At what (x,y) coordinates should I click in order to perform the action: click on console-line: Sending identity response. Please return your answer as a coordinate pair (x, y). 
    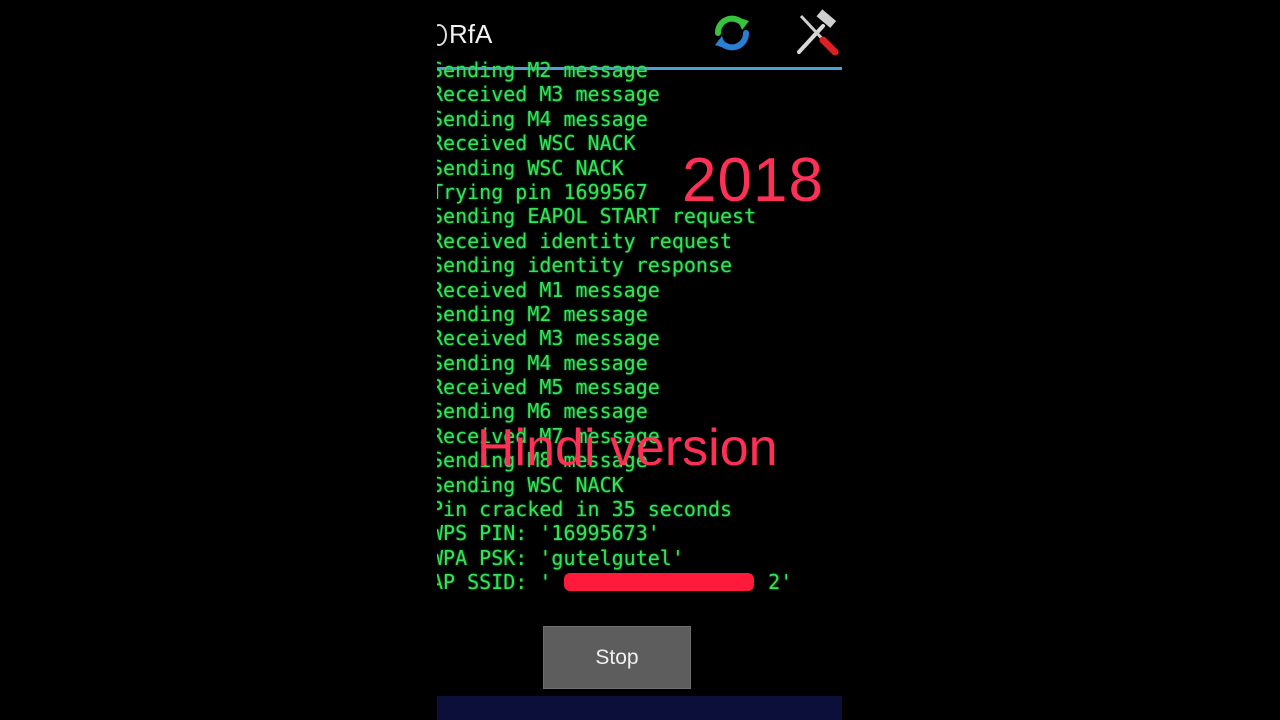
    Looking at the image, I should click on (585, 265).